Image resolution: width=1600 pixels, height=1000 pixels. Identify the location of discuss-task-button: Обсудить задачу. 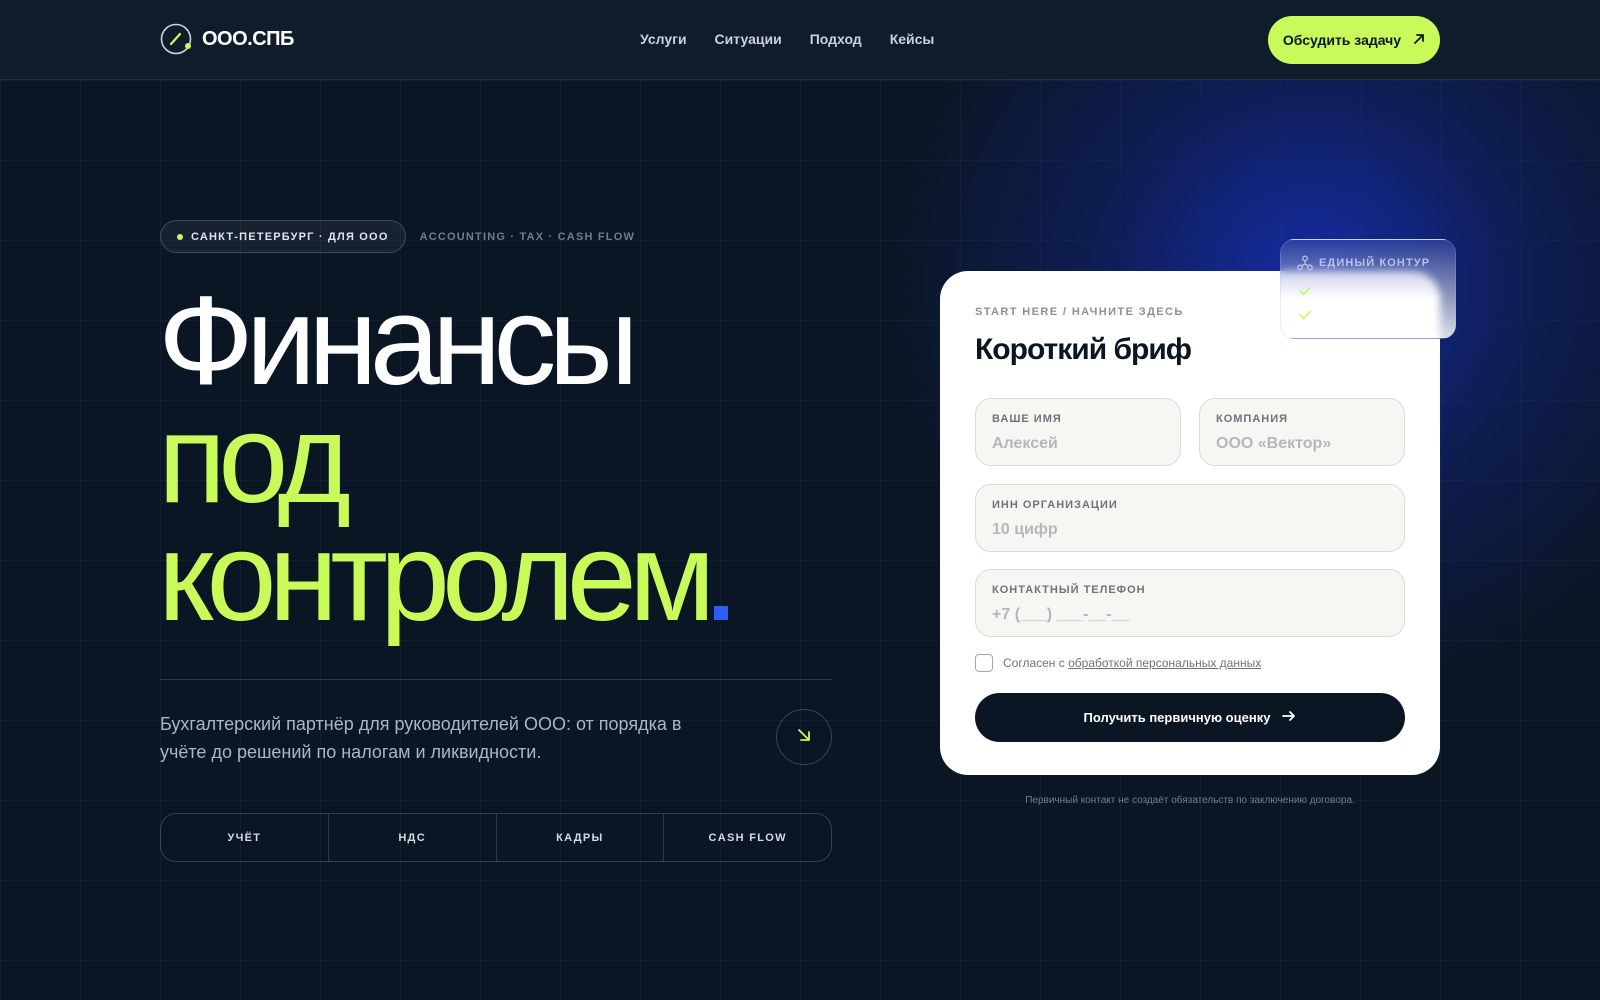
(1354, 40).